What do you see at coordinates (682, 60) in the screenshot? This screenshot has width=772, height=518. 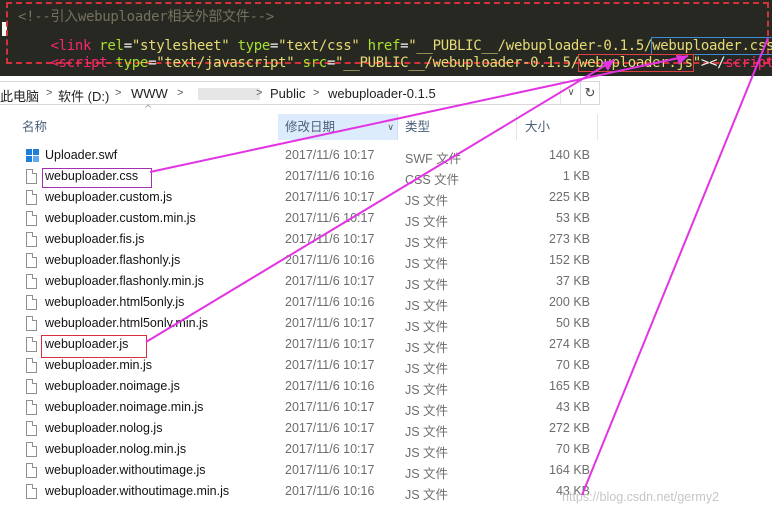 I see `arrow-css-head` at bounding box center [682, 60].